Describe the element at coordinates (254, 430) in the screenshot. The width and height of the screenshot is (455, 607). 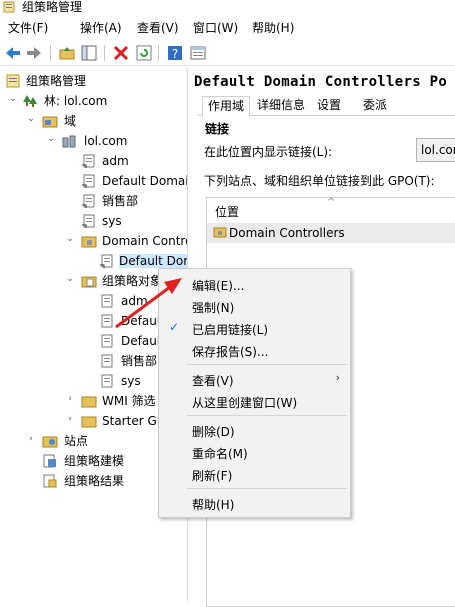
I see `menu-item-delete: 删除(D)` at that location.